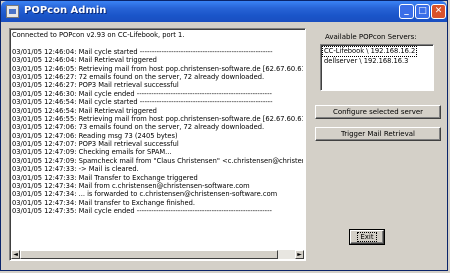  What do you see at coordinates (149, 254) in the screenshot?
I see `scroll-thumb` at bounding box center [149, 254].